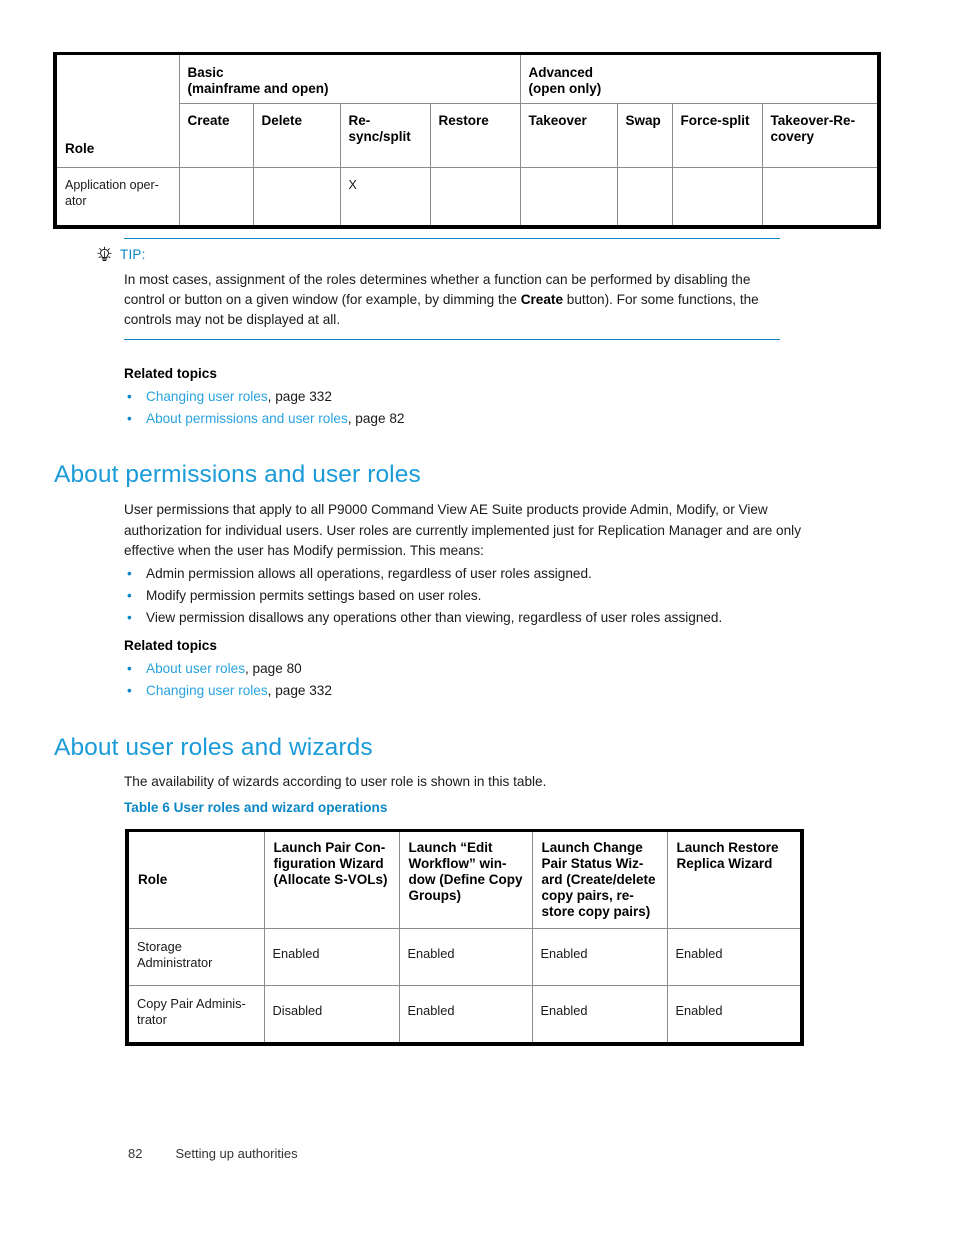 The height and width of the screenshot is (1235, 954). I want to click on tip-emphasis-create: Create, so click(542, 299).